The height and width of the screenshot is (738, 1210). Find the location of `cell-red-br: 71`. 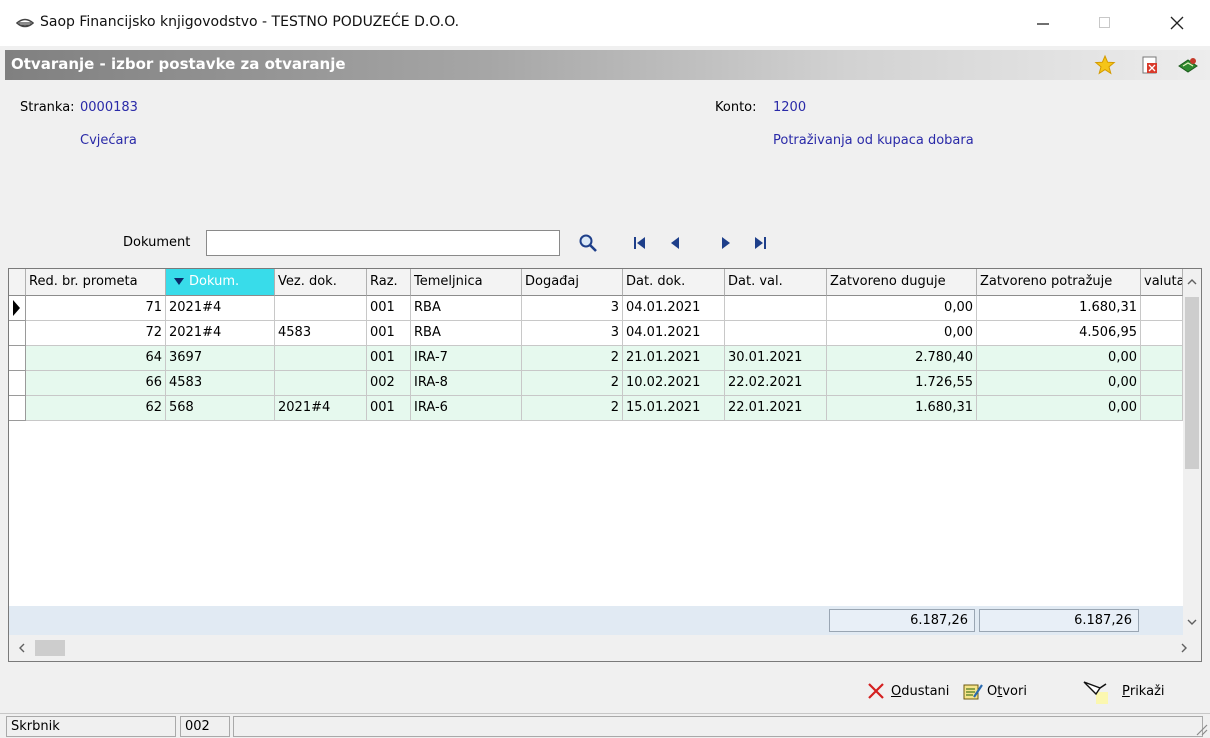

cell-red-br: 71 is located at coordinates (96, 308).